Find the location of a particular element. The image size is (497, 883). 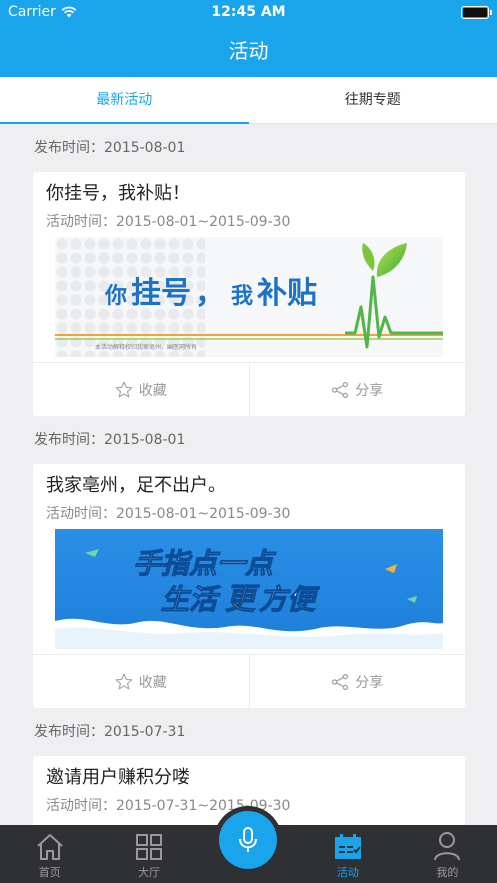

tab-latest-activities: 最新活动 is located at coordinates (124, 100).